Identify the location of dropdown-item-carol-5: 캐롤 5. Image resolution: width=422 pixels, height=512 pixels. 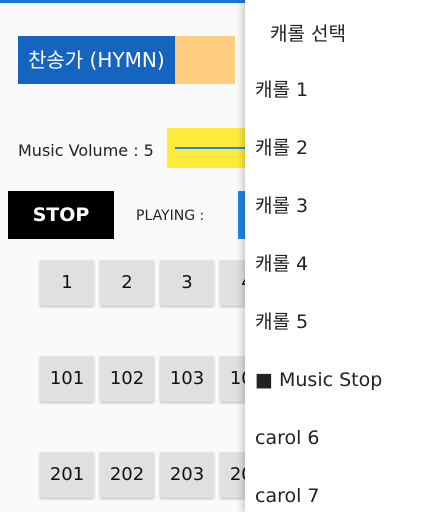
(338, 322).